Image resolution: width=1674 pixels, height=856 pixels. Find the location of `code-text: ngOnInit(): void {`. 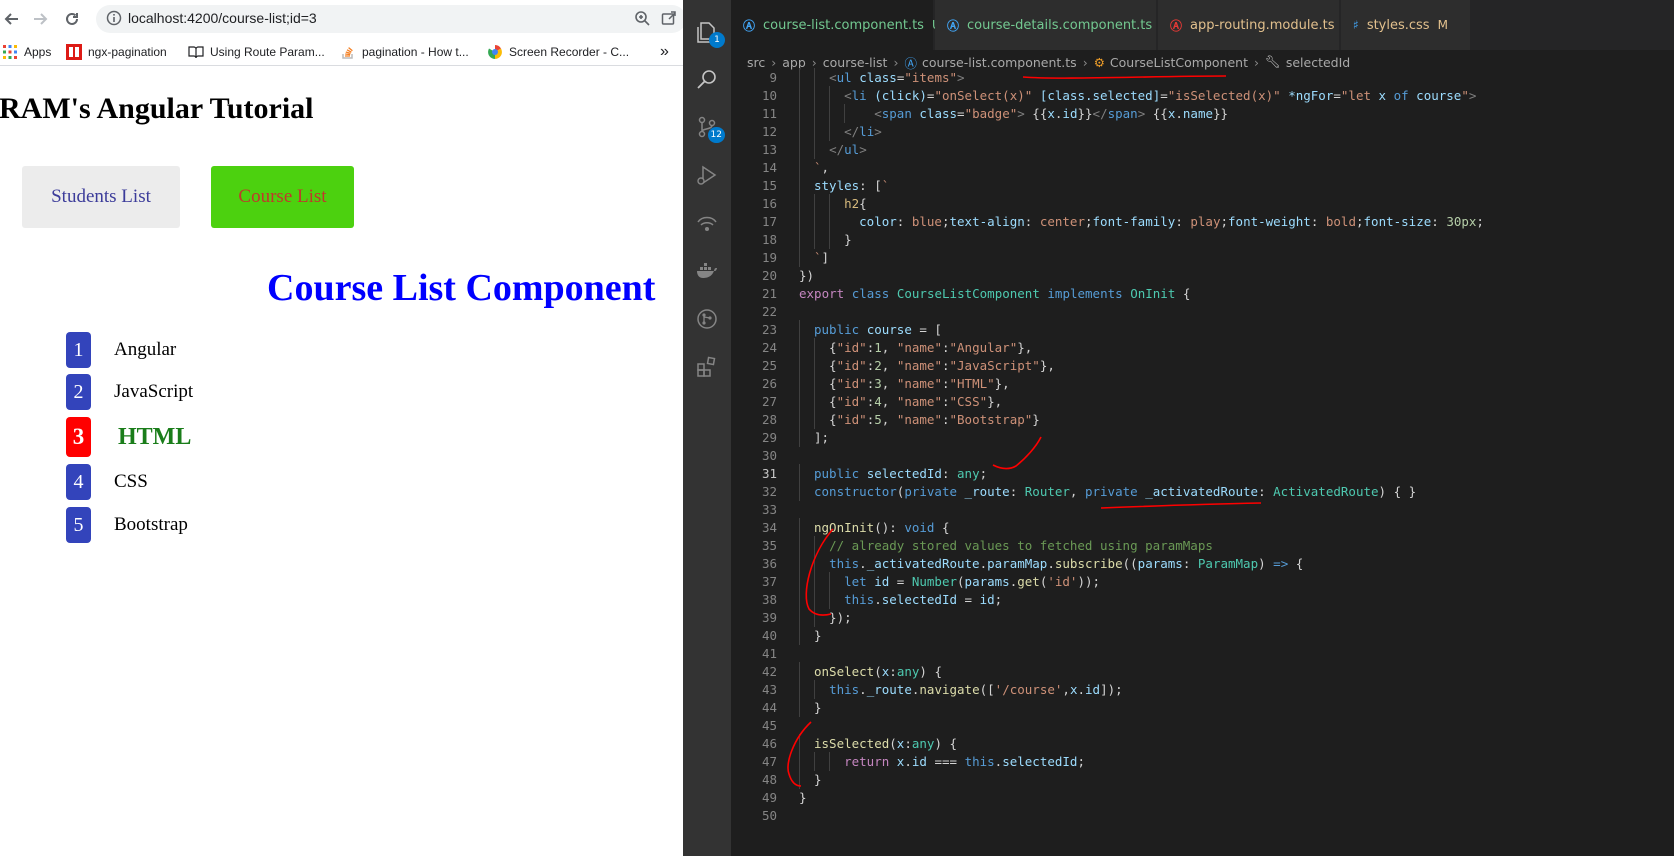

code-text: ngOnInit(): void { is located at coordinates (882, 527).